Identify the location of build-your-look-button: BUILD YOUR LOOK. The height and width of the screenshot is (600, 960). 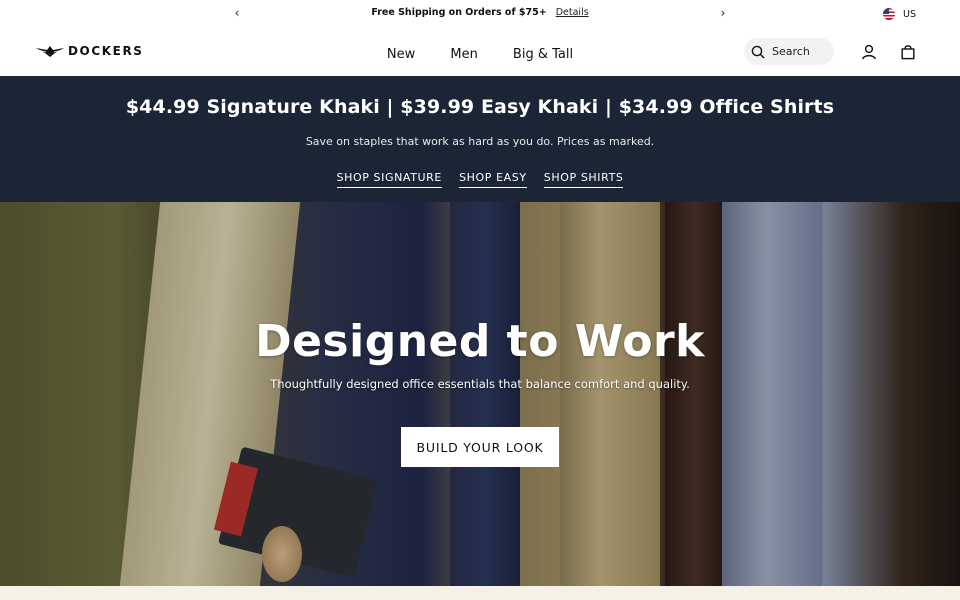
(480, 447).